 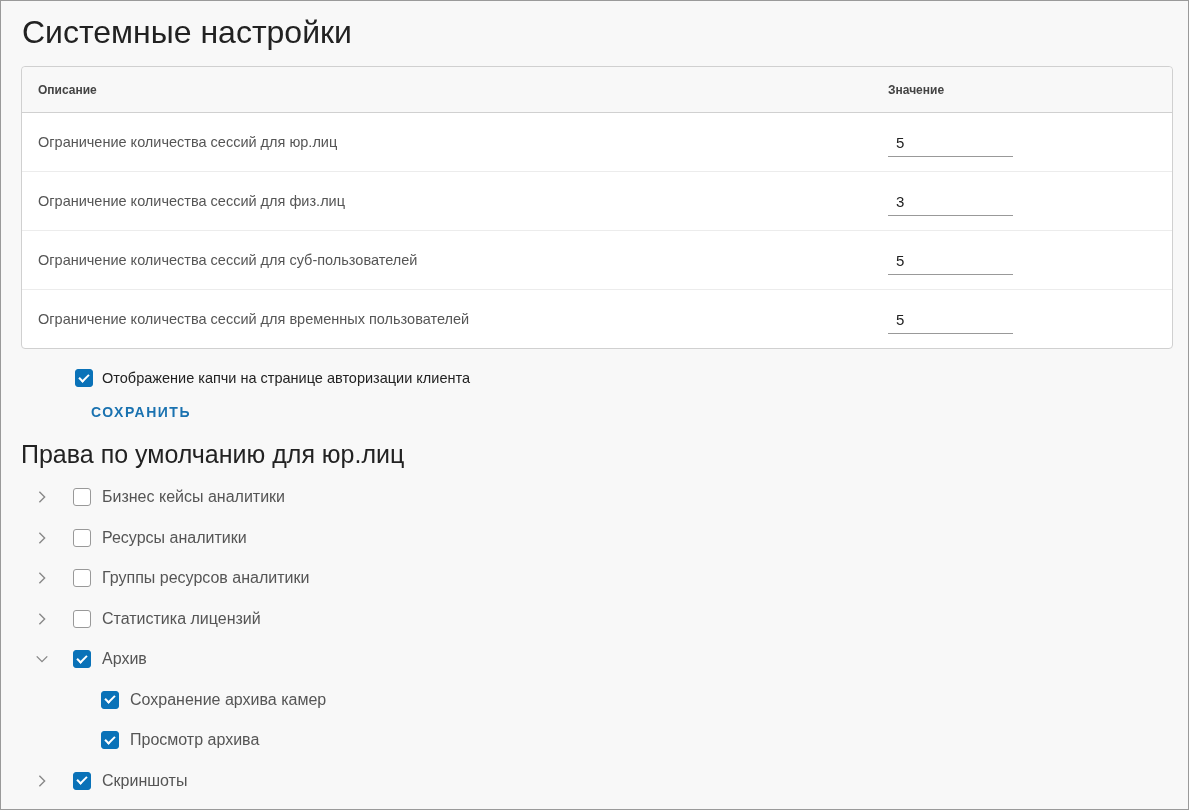 What do you see at coordinates (188, 142) in the screenshot?
I see `table-cell-text: Ограничение количества сессий для юр.лиц` at bounding box center [188, 142].